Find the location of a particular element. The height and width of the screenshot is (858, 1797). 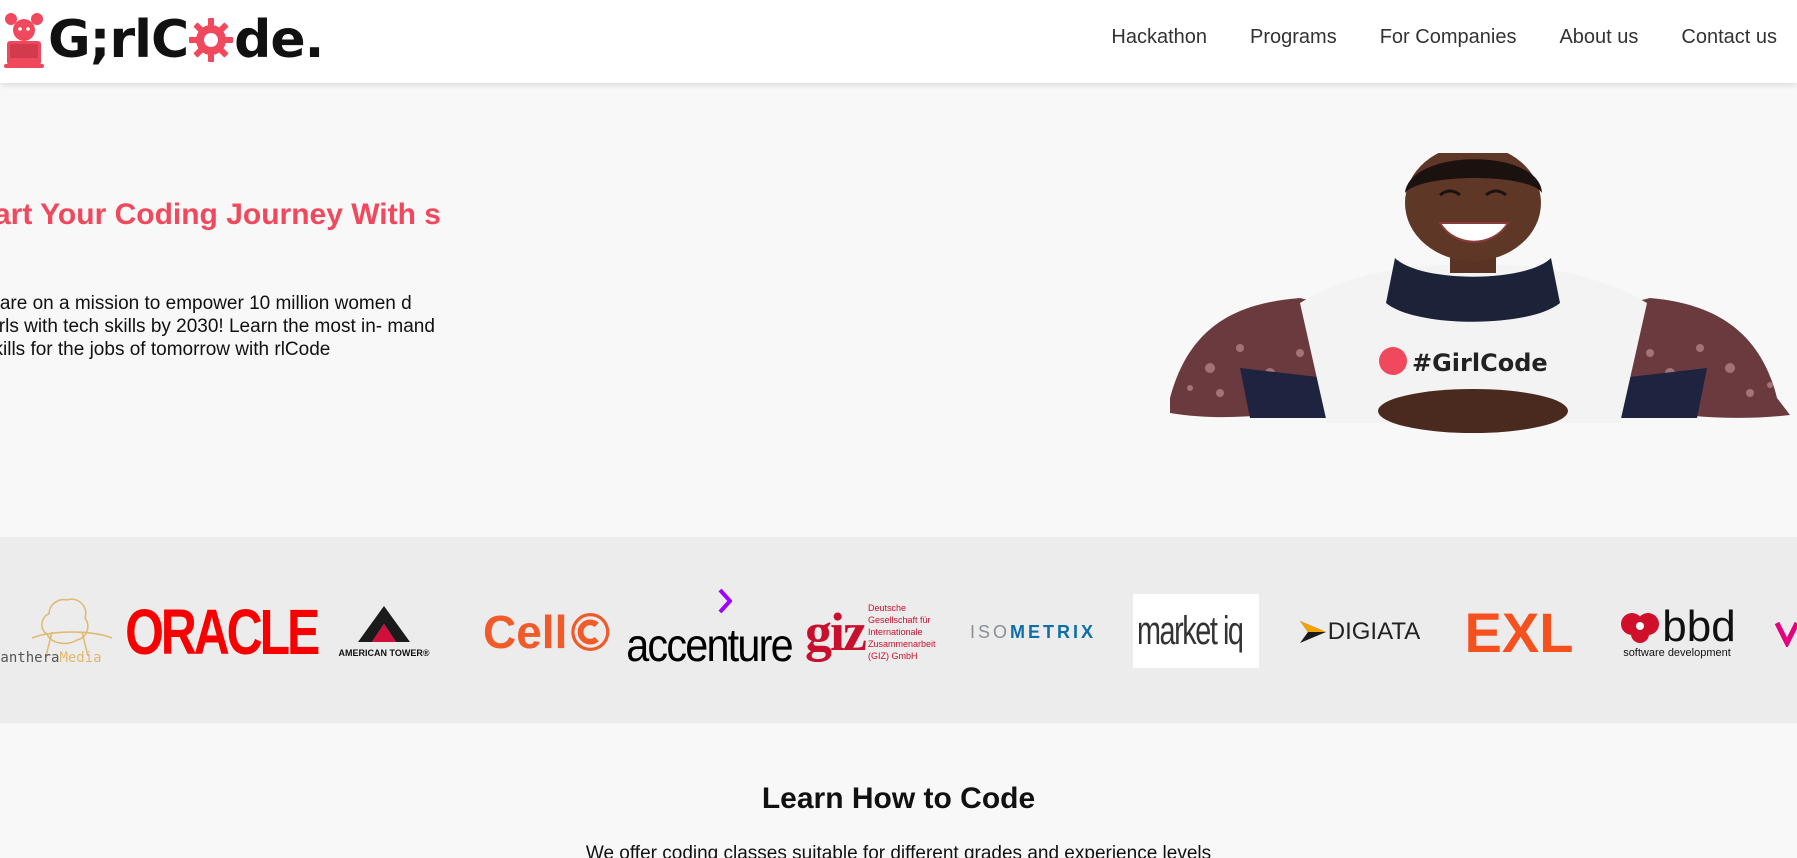

gear-icon is located at coordinates (211, 40).